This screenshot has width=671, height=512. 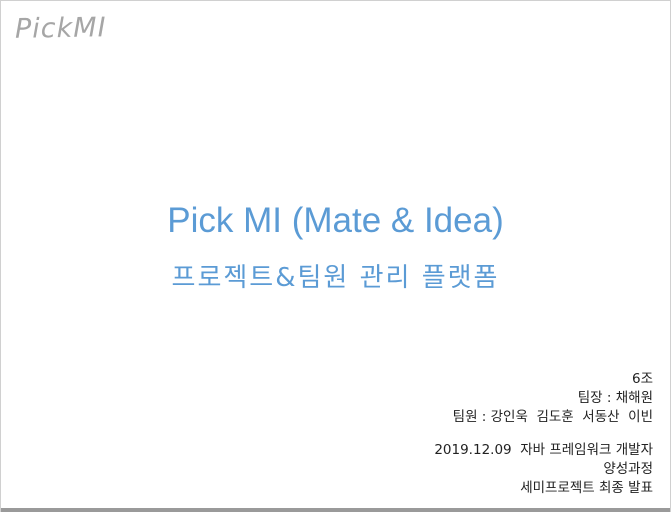 What do you see at coordinates (615, 398) in the screenshot?
I see `team-leader: 팀장 : 채해원` at bounding box center [615, 398].